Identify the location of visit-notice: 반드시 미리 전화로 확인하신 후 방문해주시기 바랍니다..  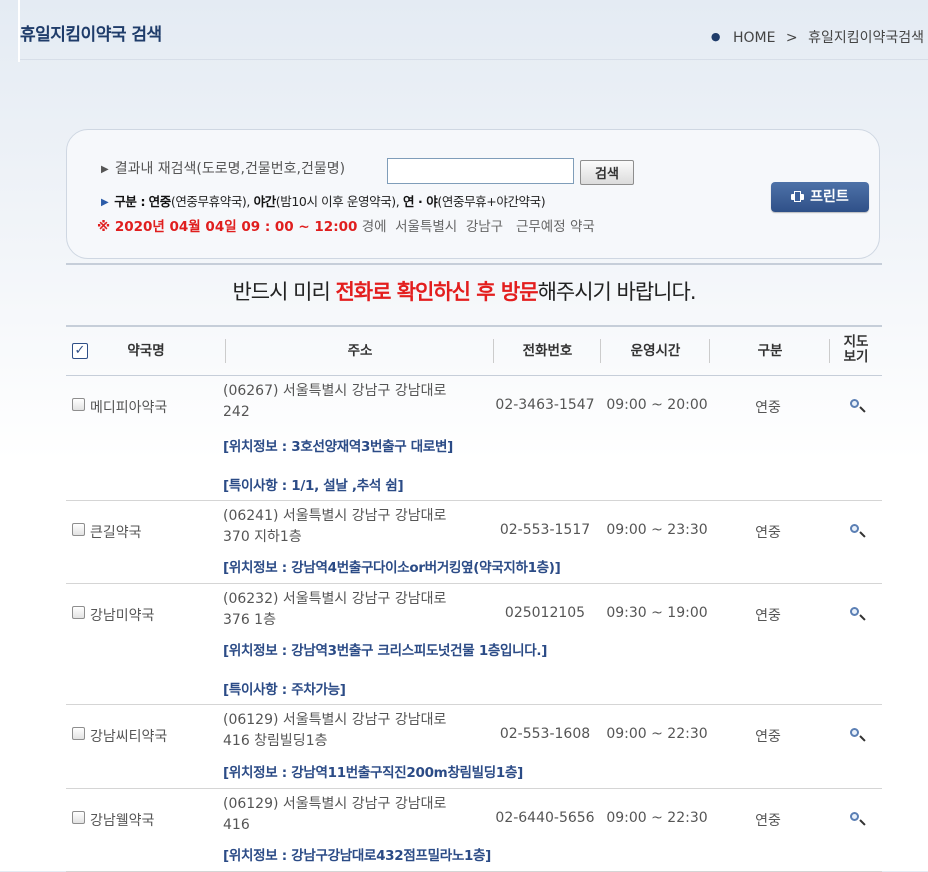
(464, 291).